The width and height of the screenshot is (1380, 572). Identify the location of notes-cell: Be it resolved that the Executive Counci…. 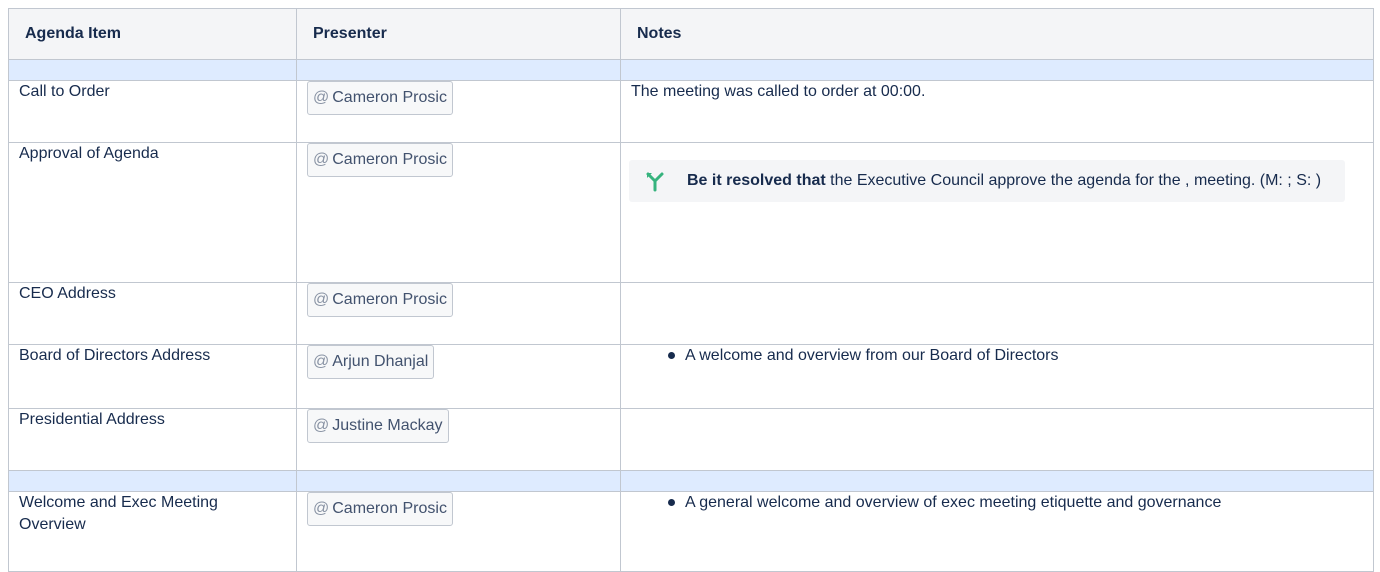
(997, 212).